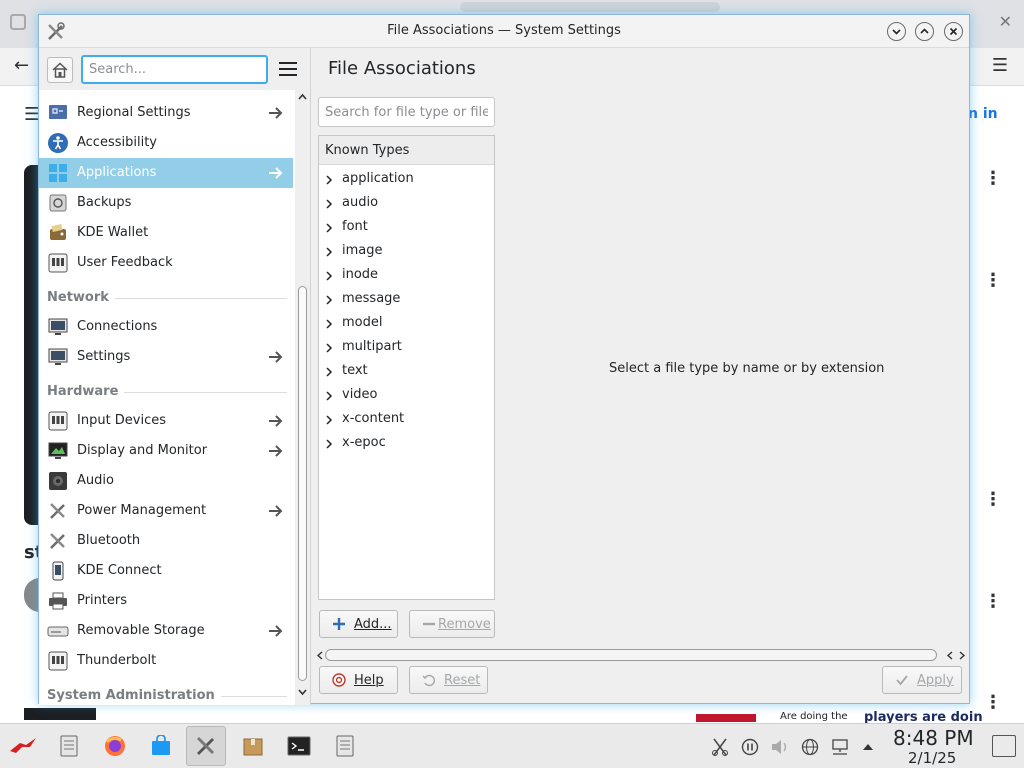 The image size is (1024, 768). What do you see at coordinates (922, 680) in the screenshot?
I see `apply-button: Apply` at bounding box center [922, 680].